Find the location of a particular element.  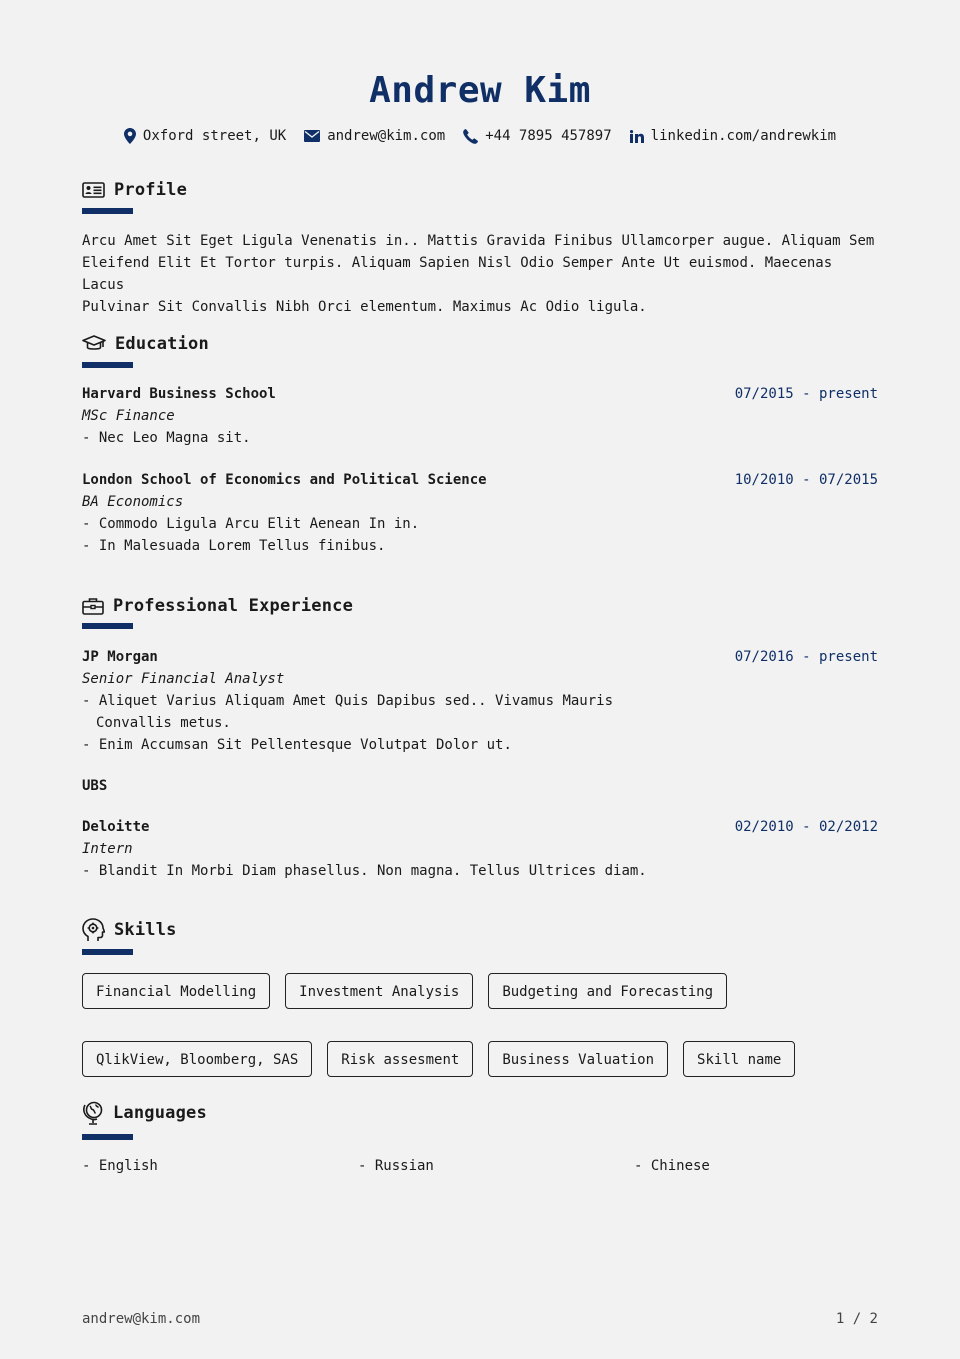

envelope-icon is located at coordinates (312, 136).